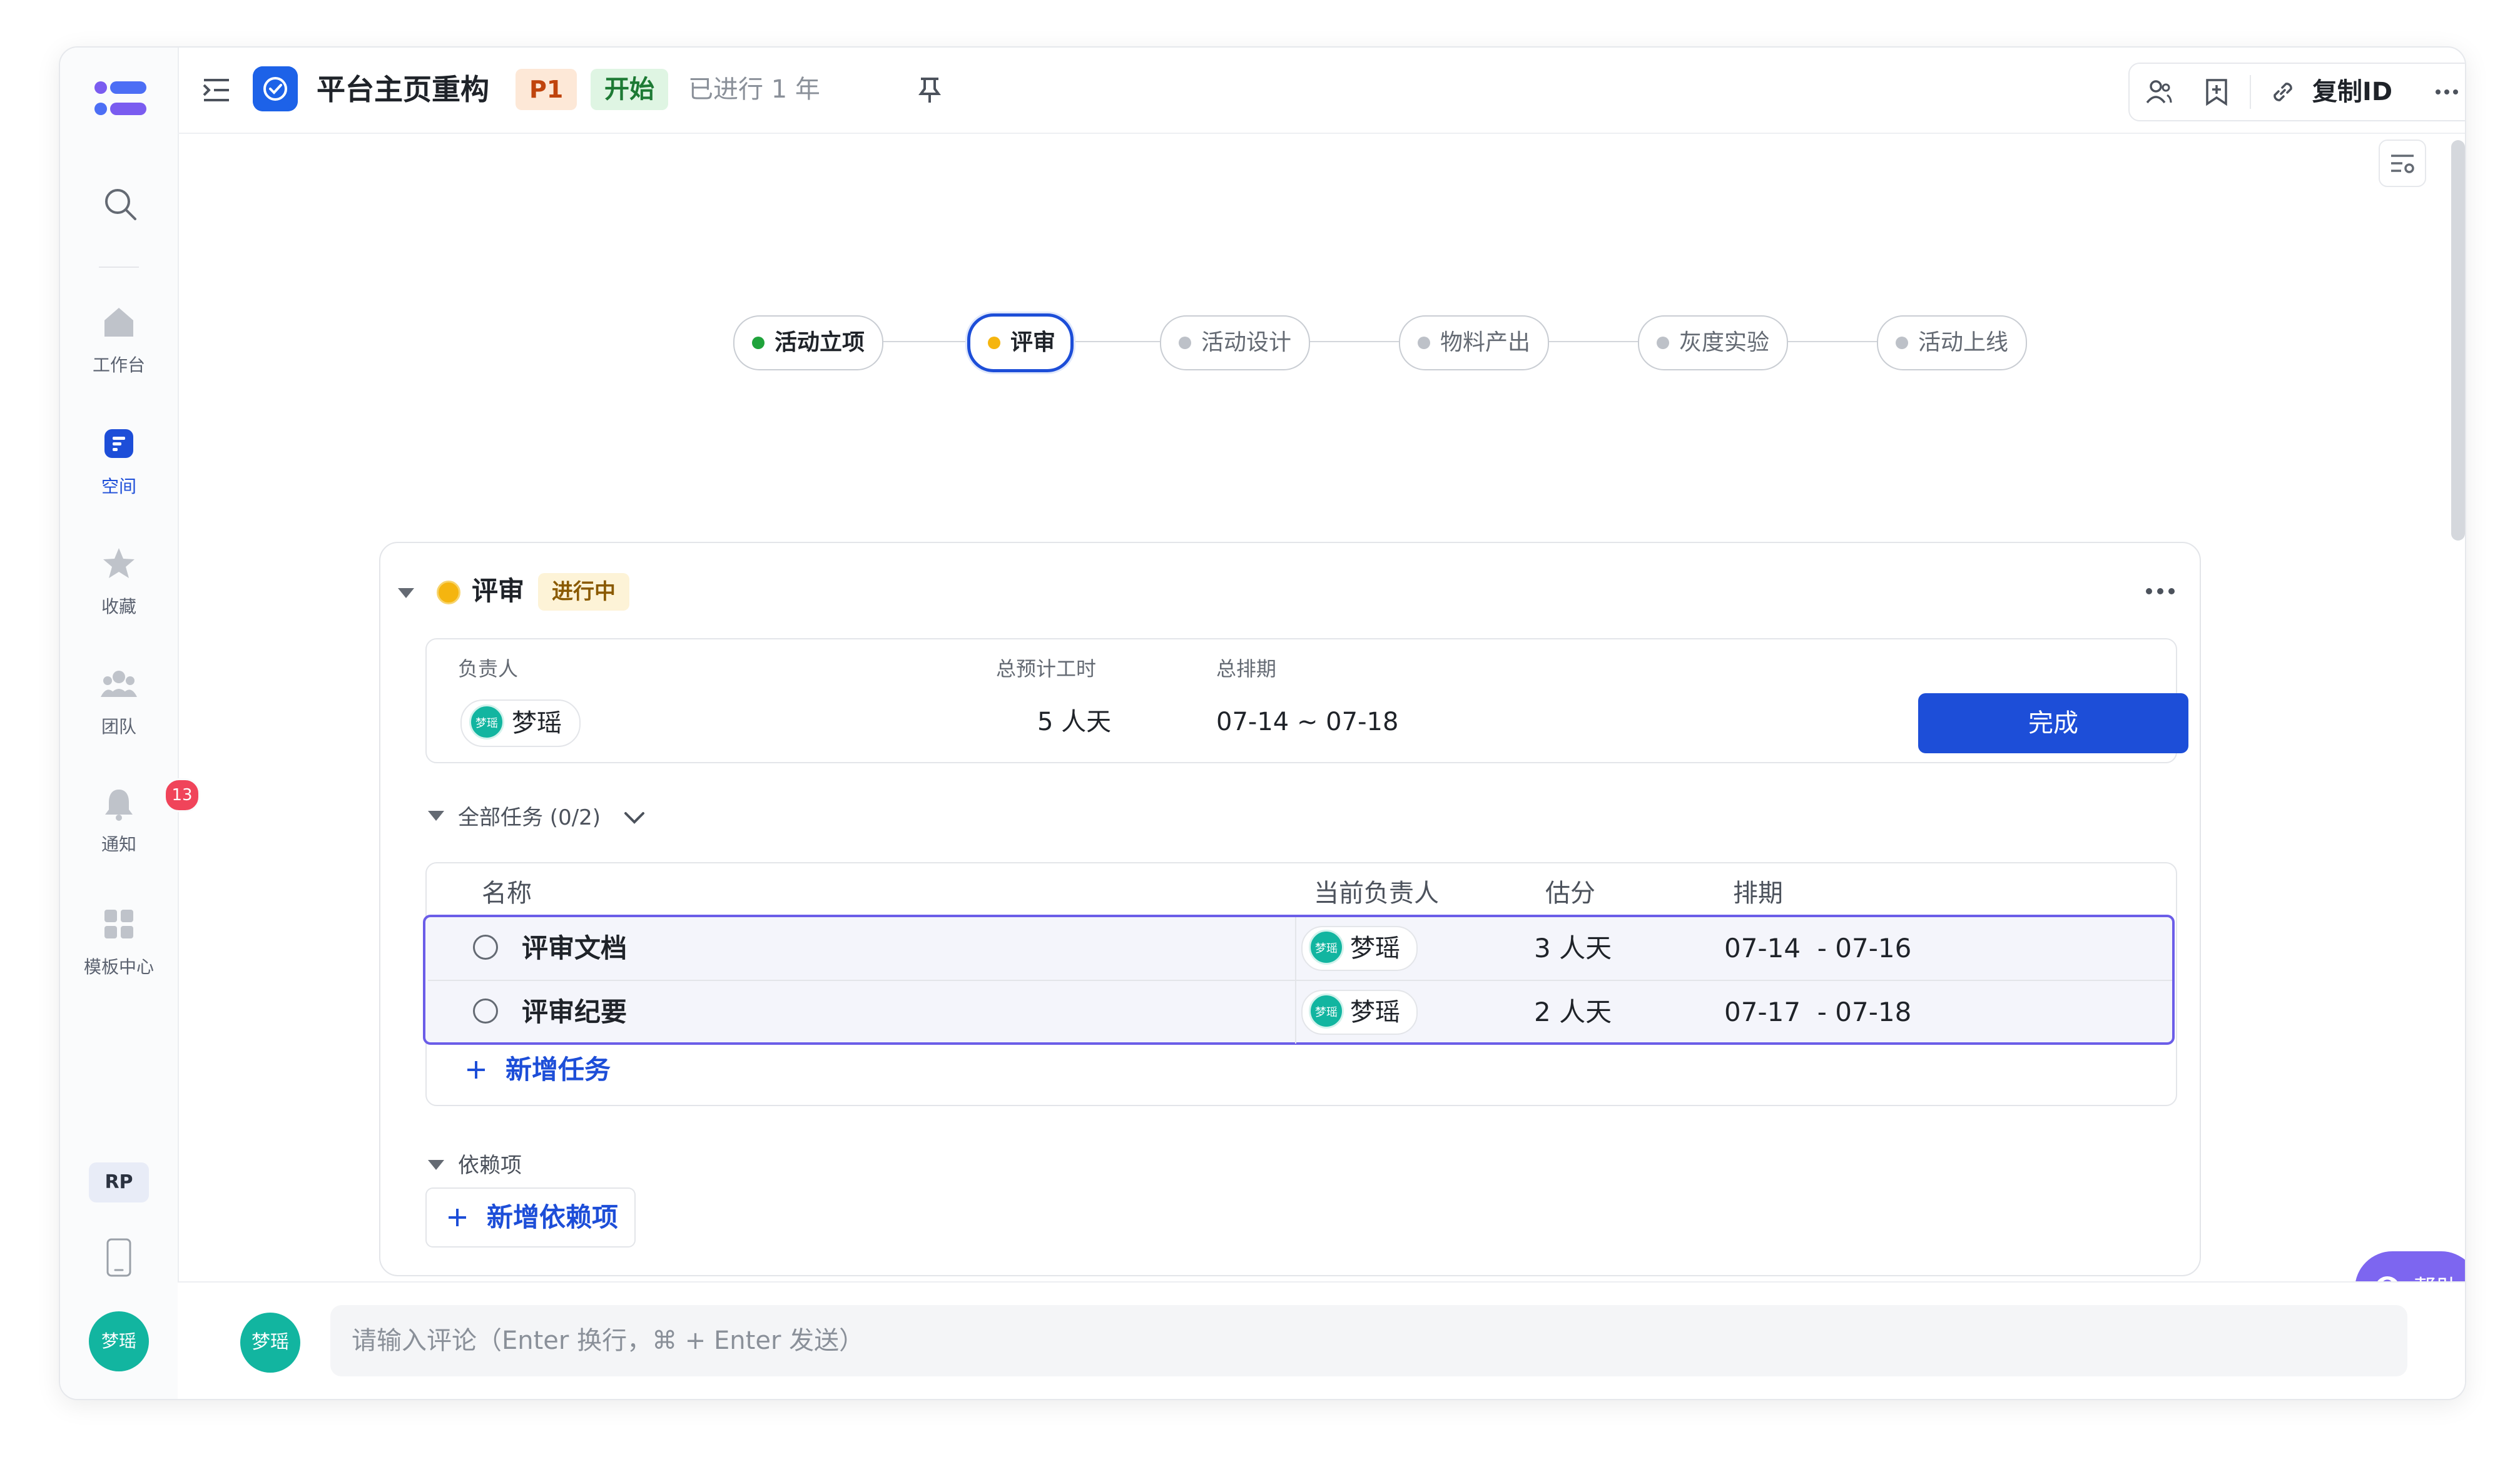 The height and width of the screenshot is (1469, 2520). What do you see at coordinates (2053, 723) in the screenshot?
I see `complete-button: 完成` at bounding box center [2053, 723].